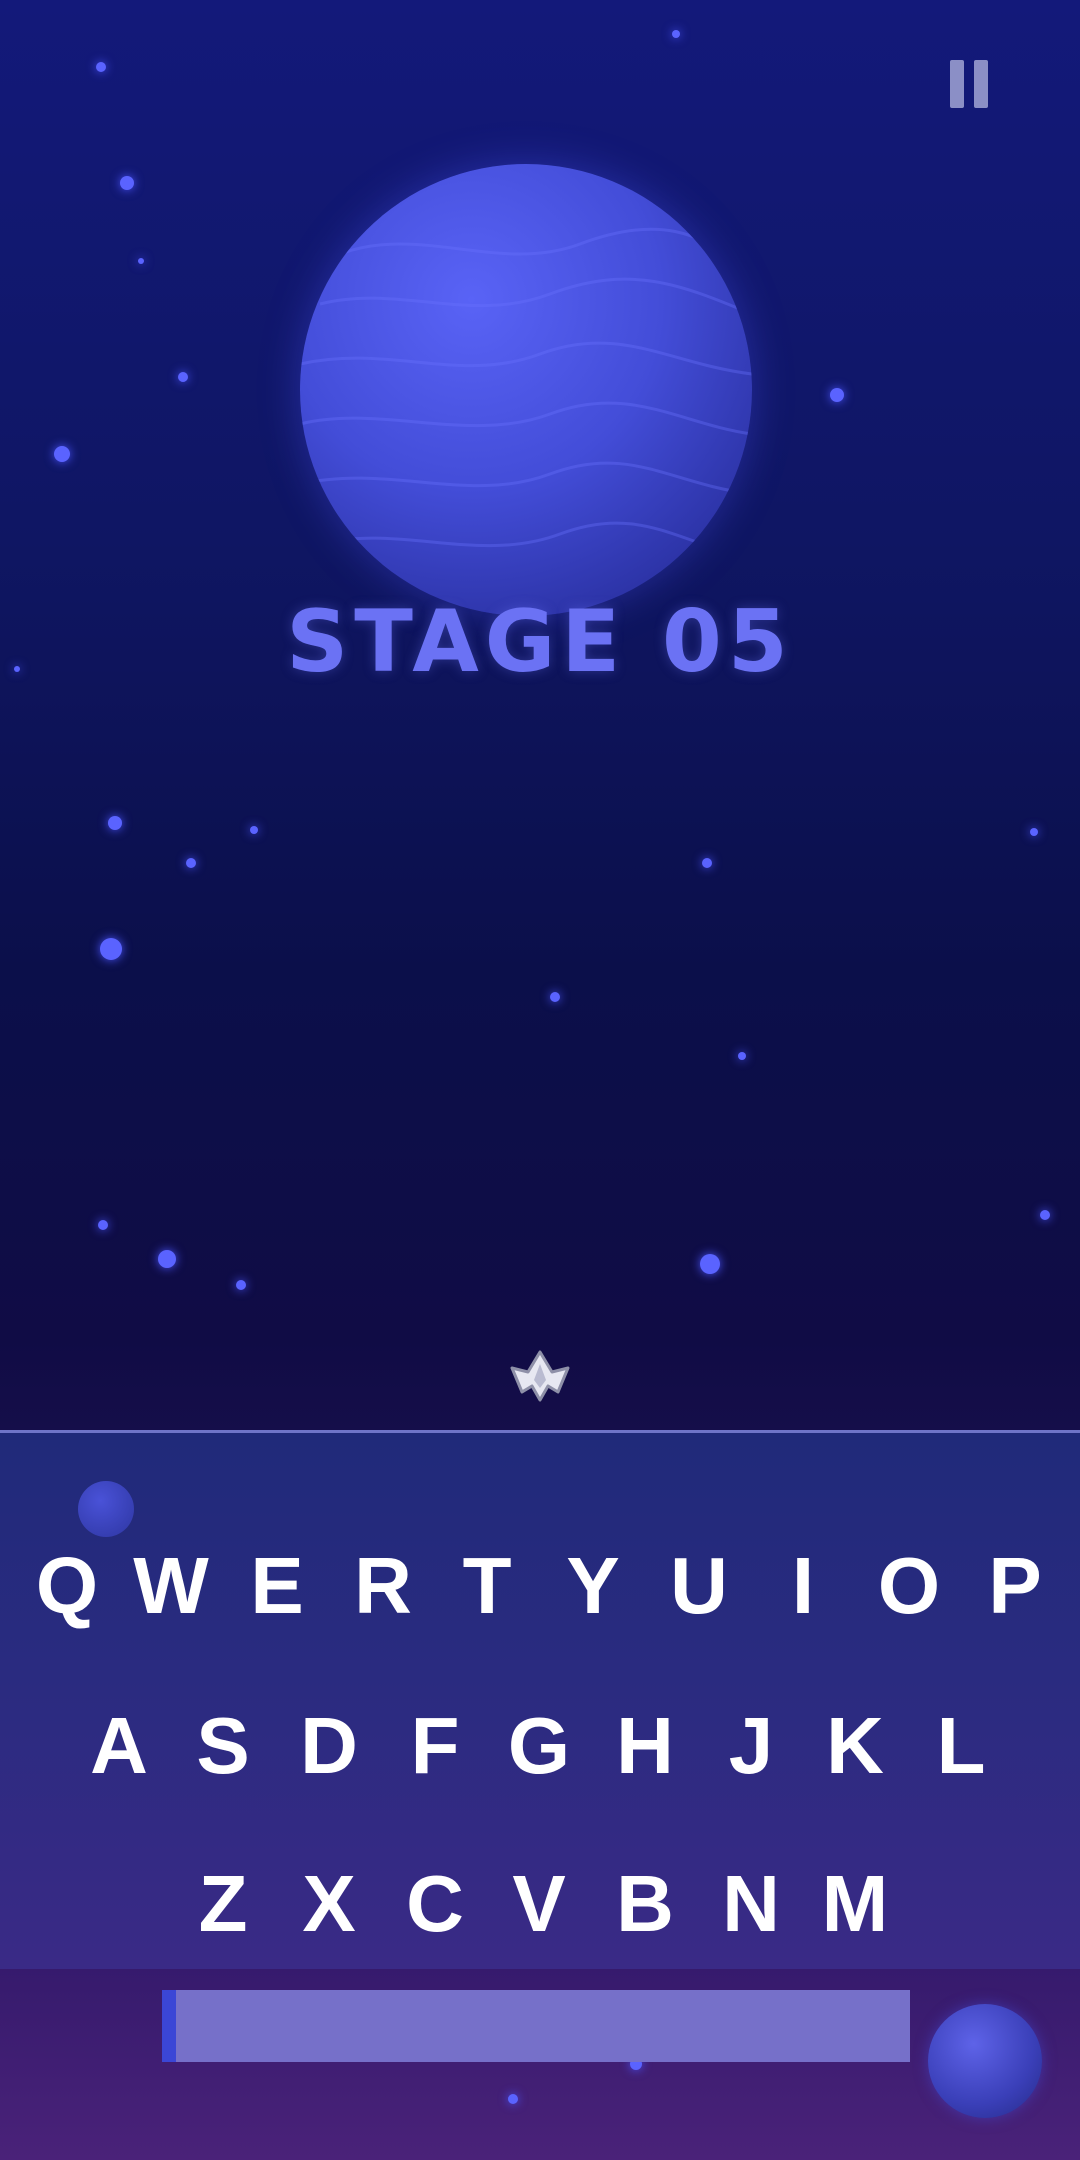 The width and height of the screenshot is (1080, 2160). What do you see at coordinates (223, 1904) in the screenshot?
I see `key-z: Z` at bounding box center [223, 1904].